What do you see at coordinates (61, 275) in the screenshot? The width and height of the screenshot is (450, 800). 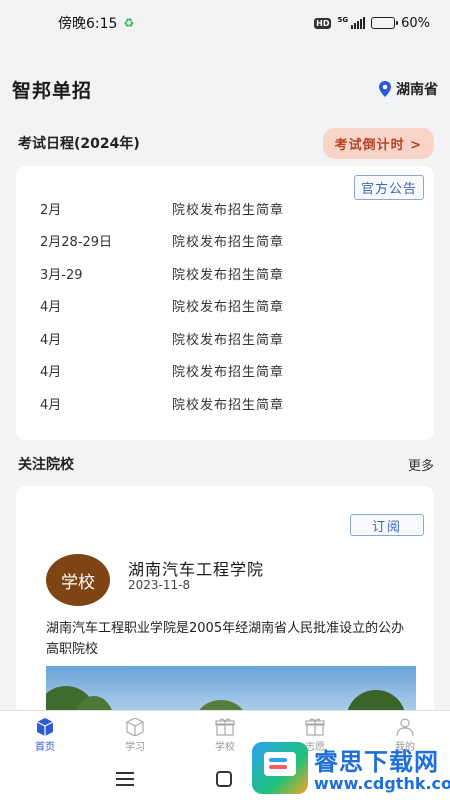 I see `schedule-date: 3月-29` at bounding box center [61, 275].